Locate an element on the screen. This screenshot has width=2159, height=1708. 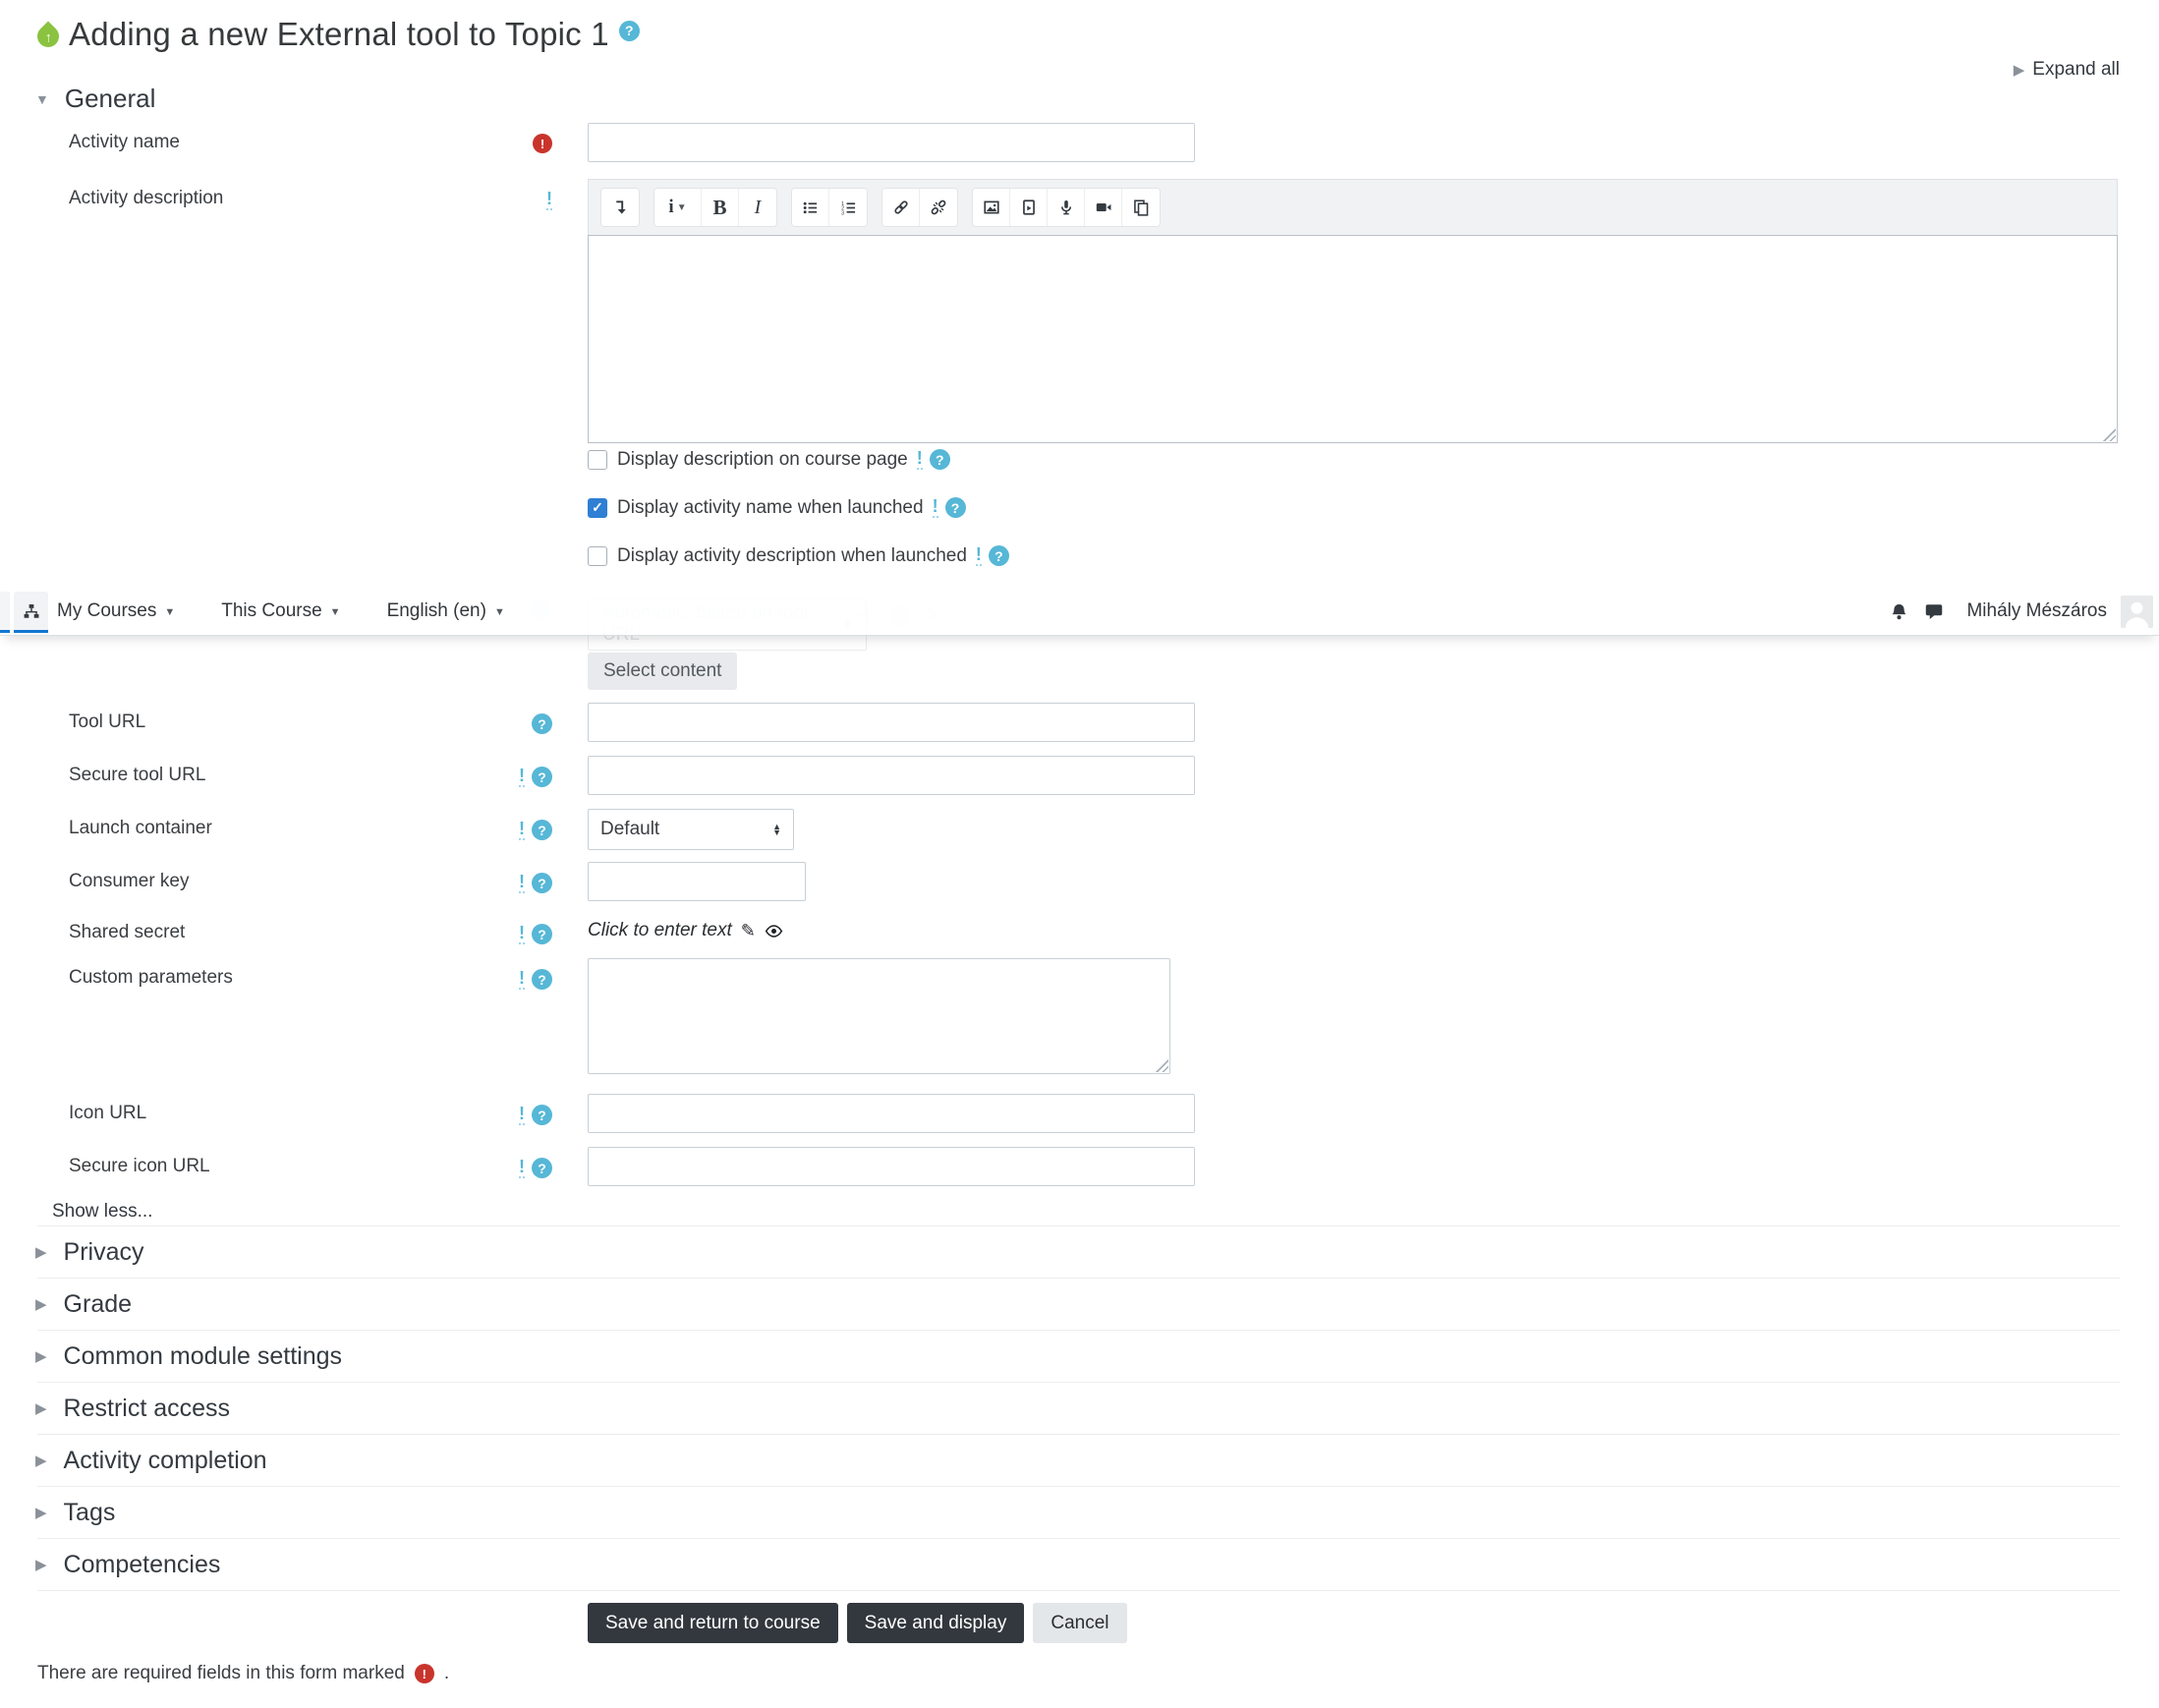
user-name: Mihály Mészáros is located at coordinates (2036, 611).